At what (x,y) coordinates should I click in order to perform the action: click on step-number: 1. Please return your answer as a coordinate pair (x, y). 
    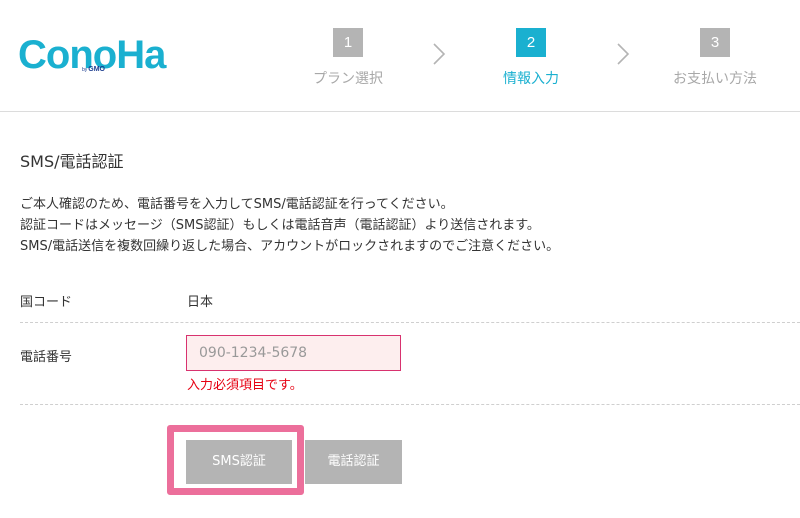
    Looking at the image, I should click on (348, 42).